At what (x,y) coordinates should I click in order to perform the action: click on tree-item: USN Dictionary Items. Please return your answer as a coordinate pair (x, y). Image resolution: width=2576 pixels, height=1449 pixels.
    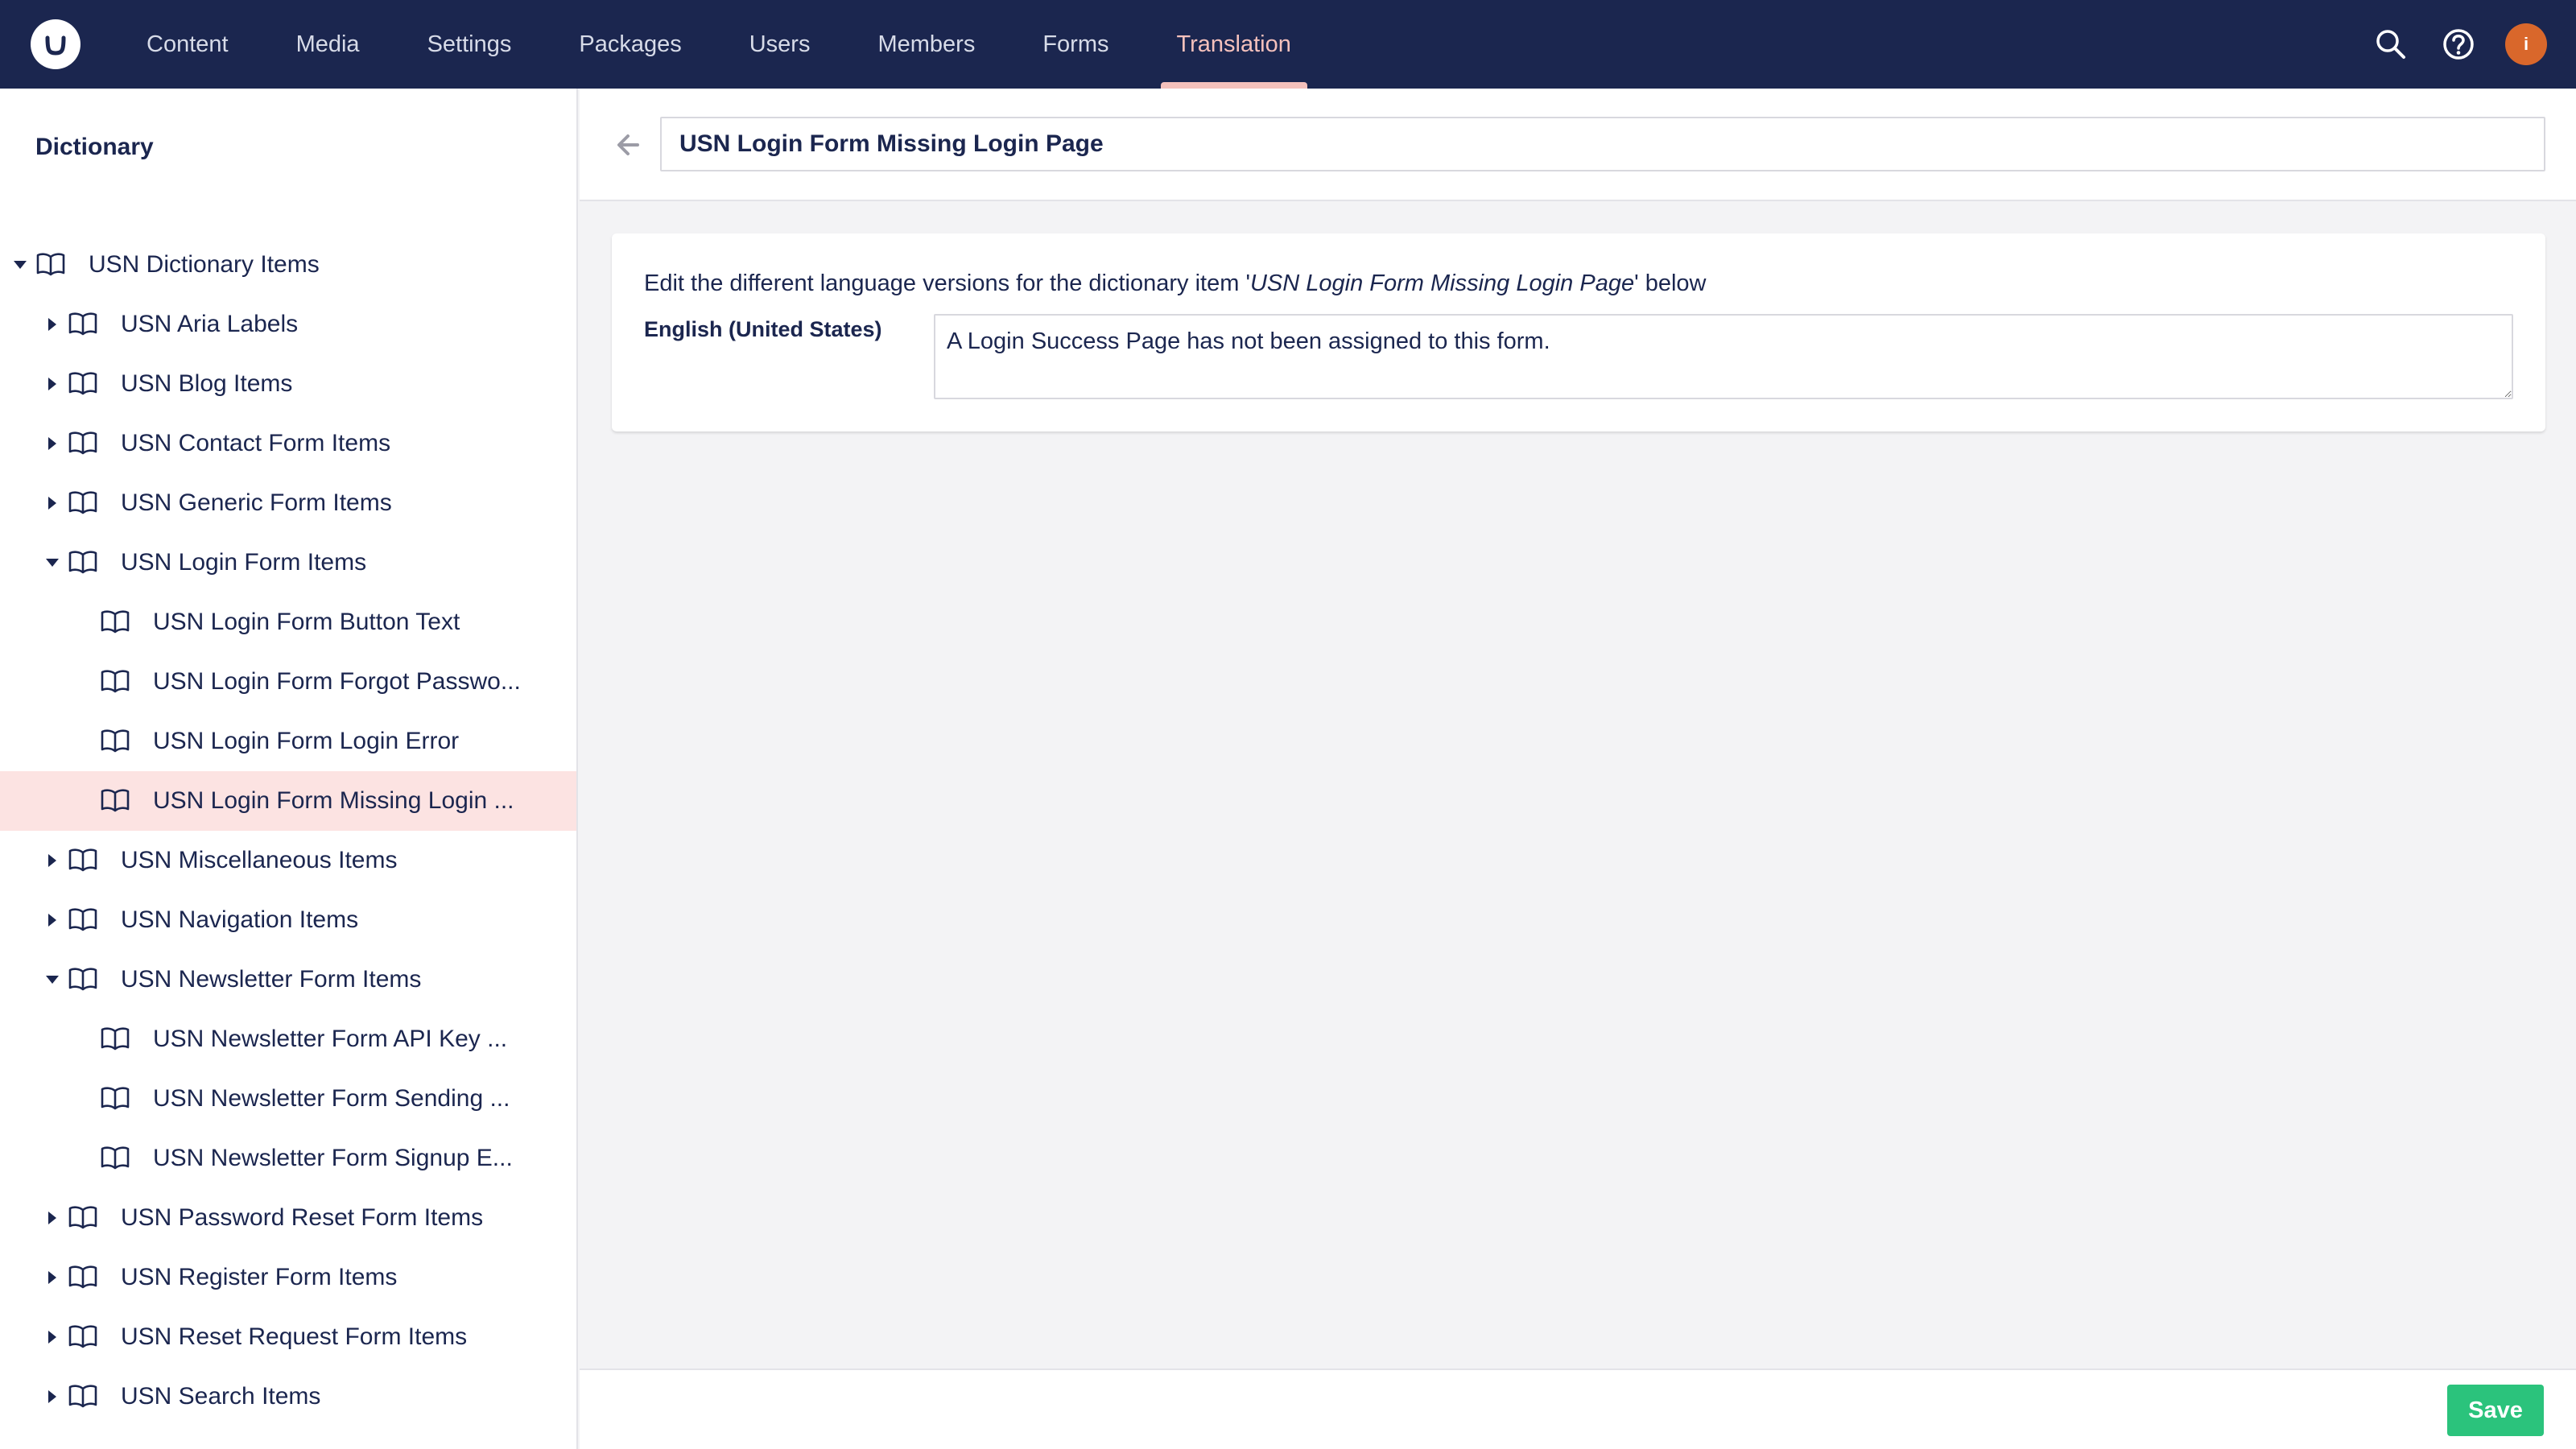
    Looking at the image, I should click on (288, 265).